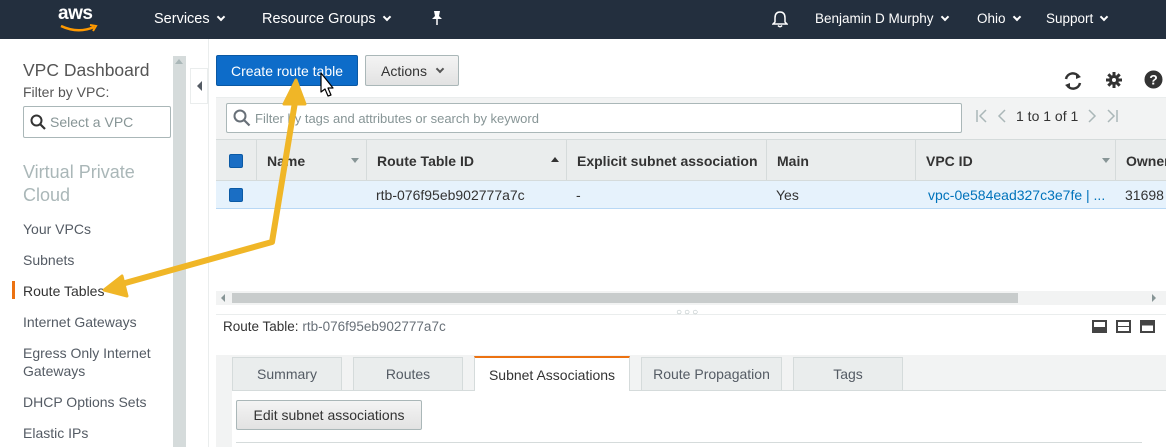  Describe the element at coordinates (578, 195) in the screenshot. I see `cell-explicit-subnet-association: -` at that location.